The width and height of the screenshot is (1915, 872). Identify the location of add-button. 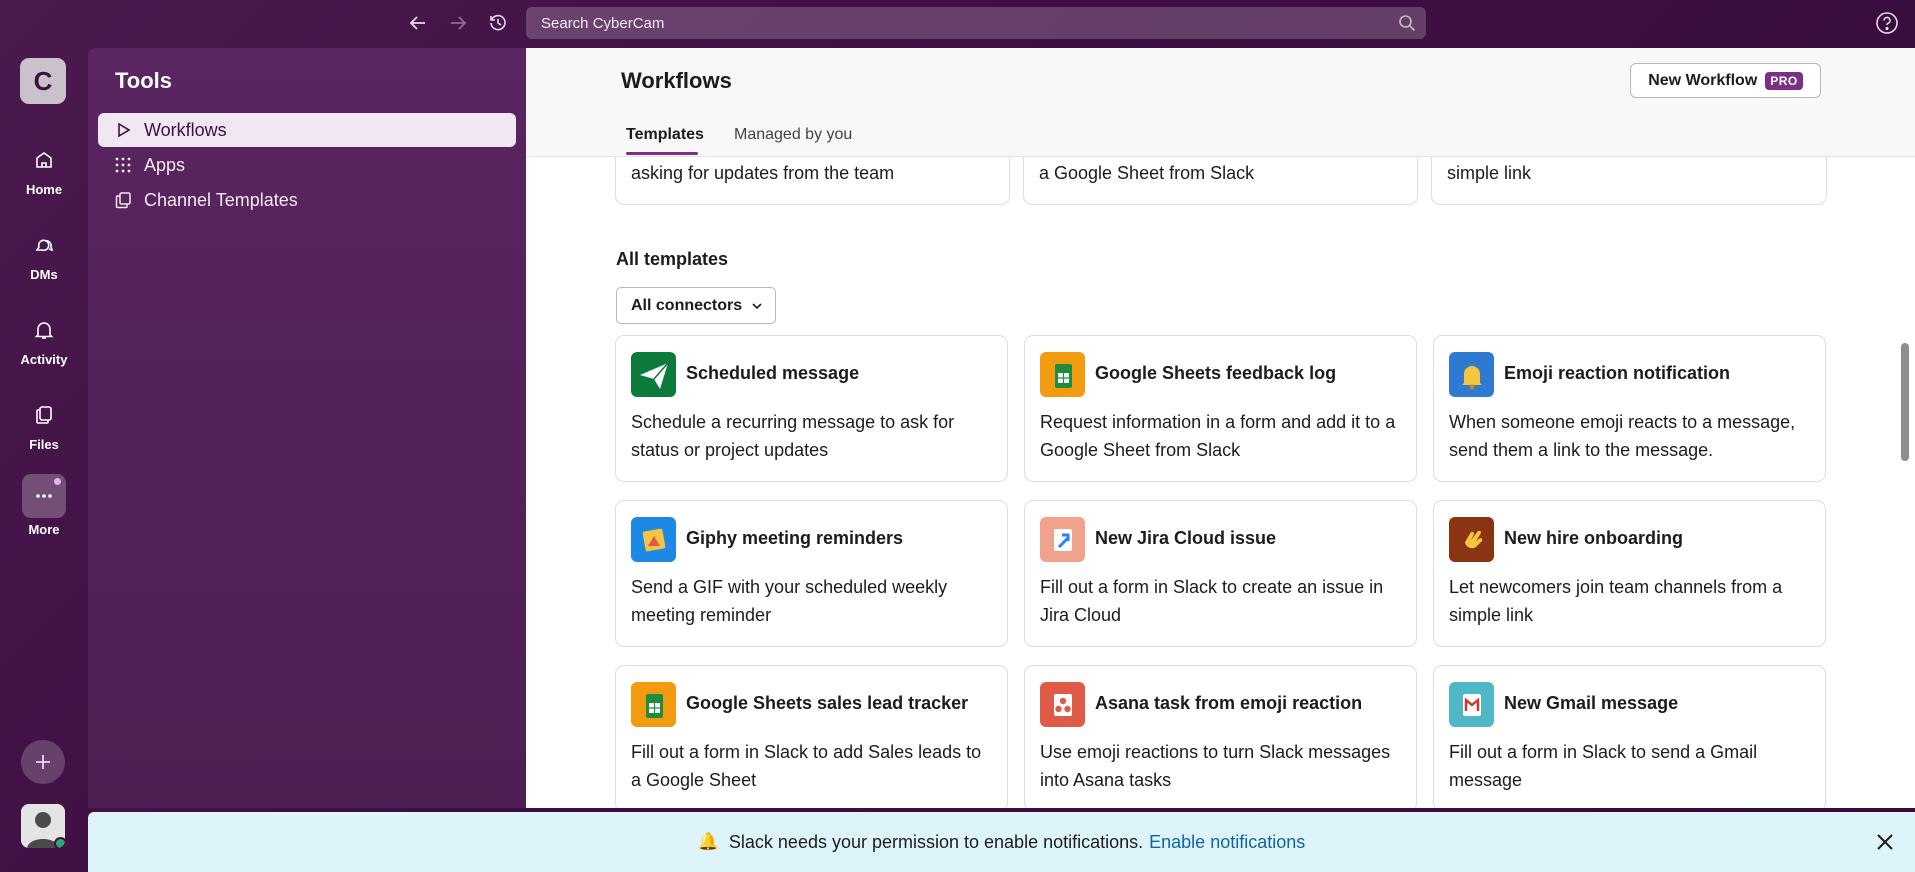
(43, 762).